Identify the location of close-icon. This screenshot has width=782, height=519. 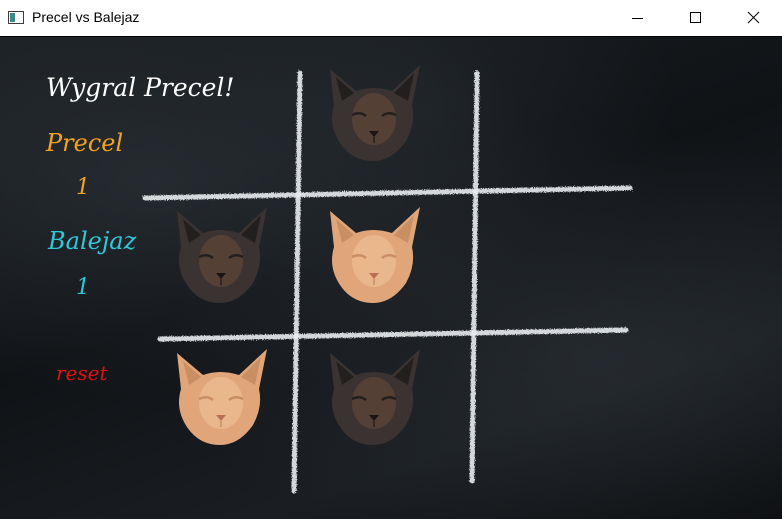
(753, 17).